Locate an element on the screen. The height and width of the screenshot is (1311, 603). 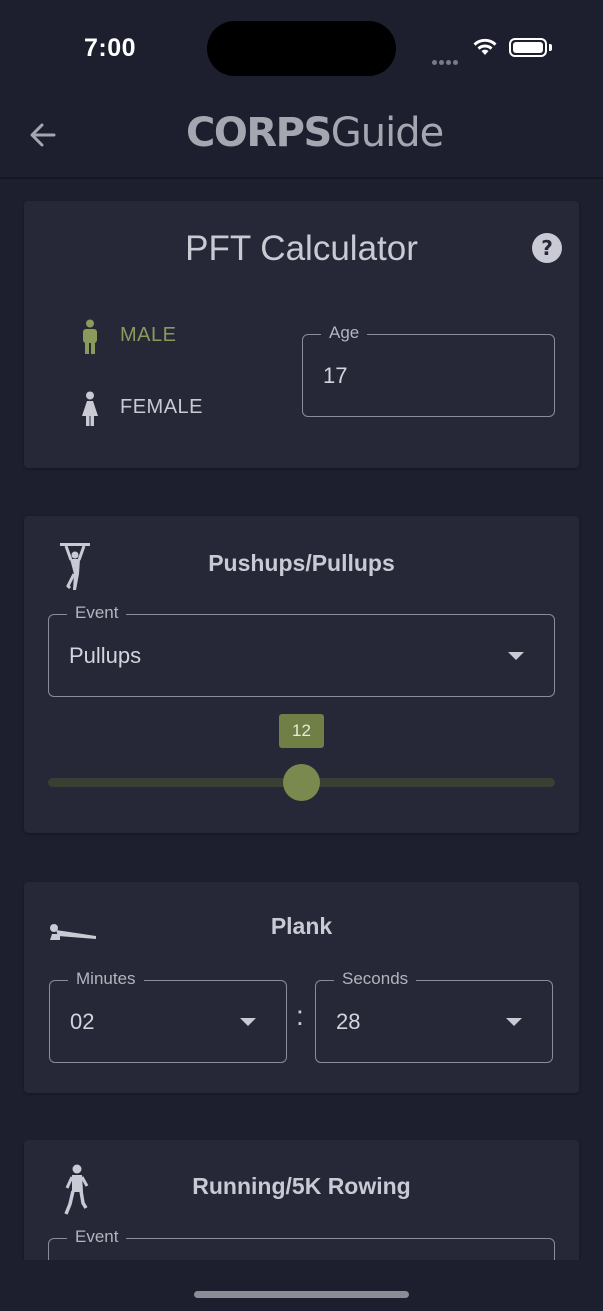
male-icon is located at coordinates (90, 336).